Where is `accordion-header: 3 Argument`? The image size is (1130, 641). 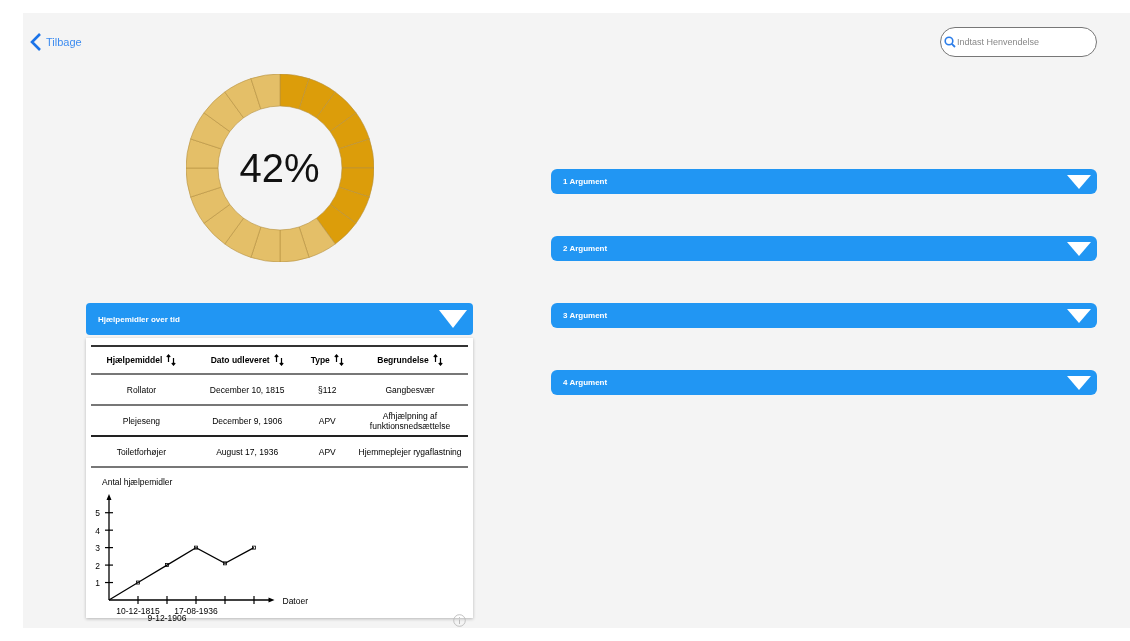 accordion-header: 3 Argument is located at coordinates (824, 315).